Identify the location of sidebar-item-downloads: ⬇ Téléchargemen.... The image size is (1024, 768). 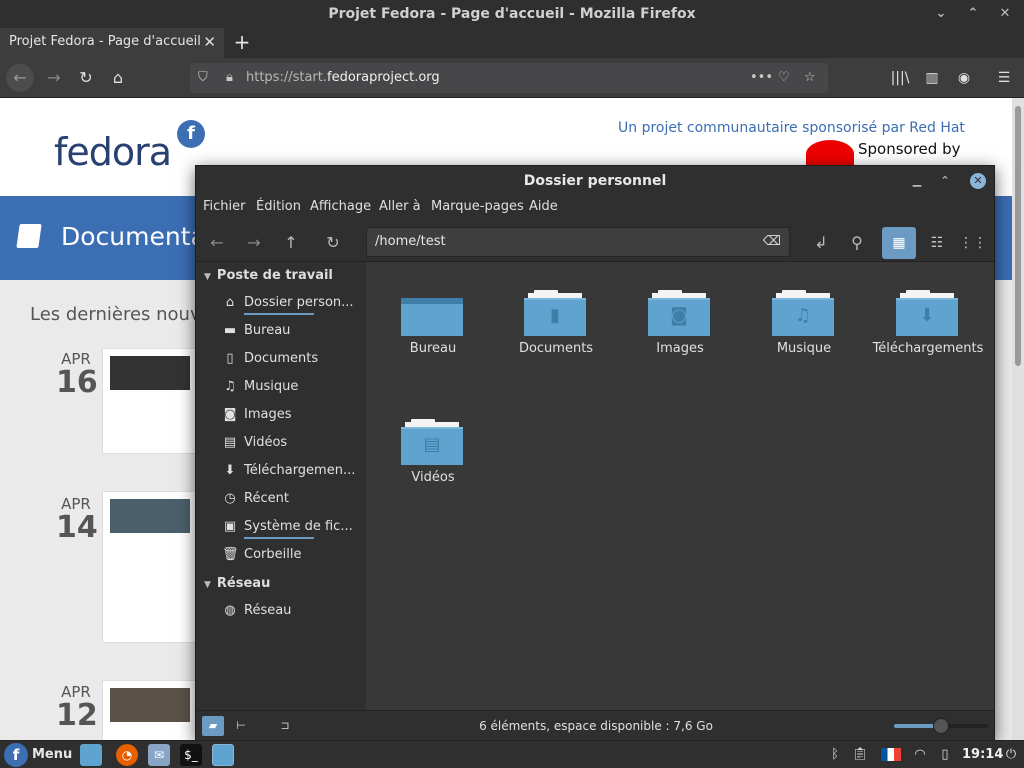
(292, 471).